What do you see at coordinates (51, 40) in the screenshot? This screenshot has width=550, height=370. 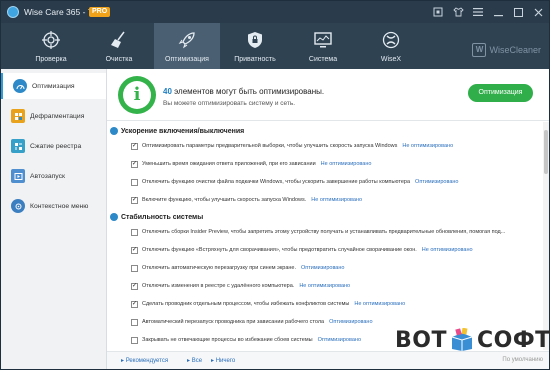 I see `target-icon` at bounding box center [51, 40].